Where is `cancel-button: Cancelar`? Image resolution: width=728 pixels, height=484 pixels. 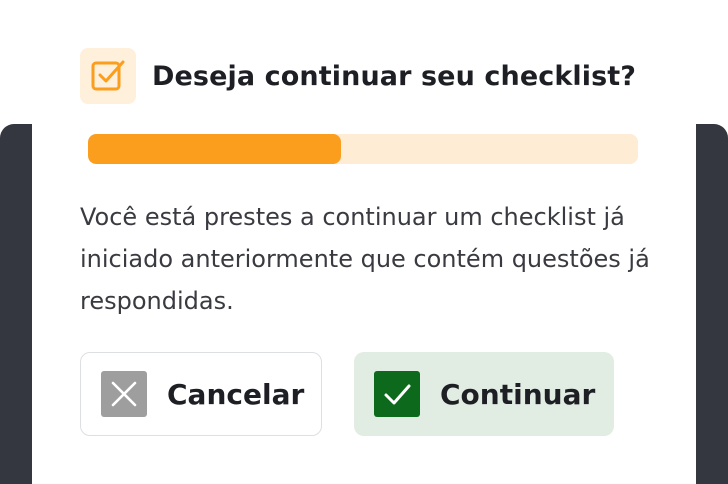 cancel-button: Cancelar is located at coordinates (201, 394).